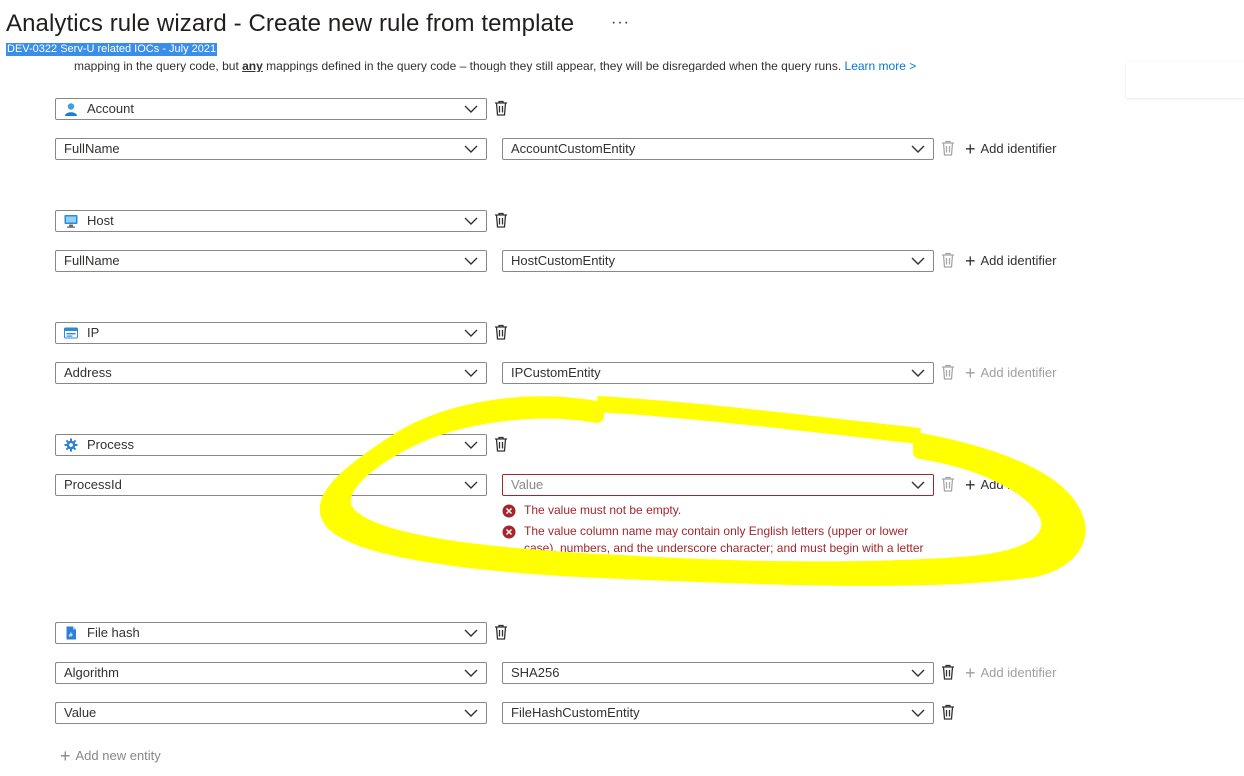 This screenshot has width=1244, height=776. What do you see at coordinates (1010, 485) in the screenshot?
I see `add-identifier-button-process: + Add identifier` at bounding box center [1010, 485].